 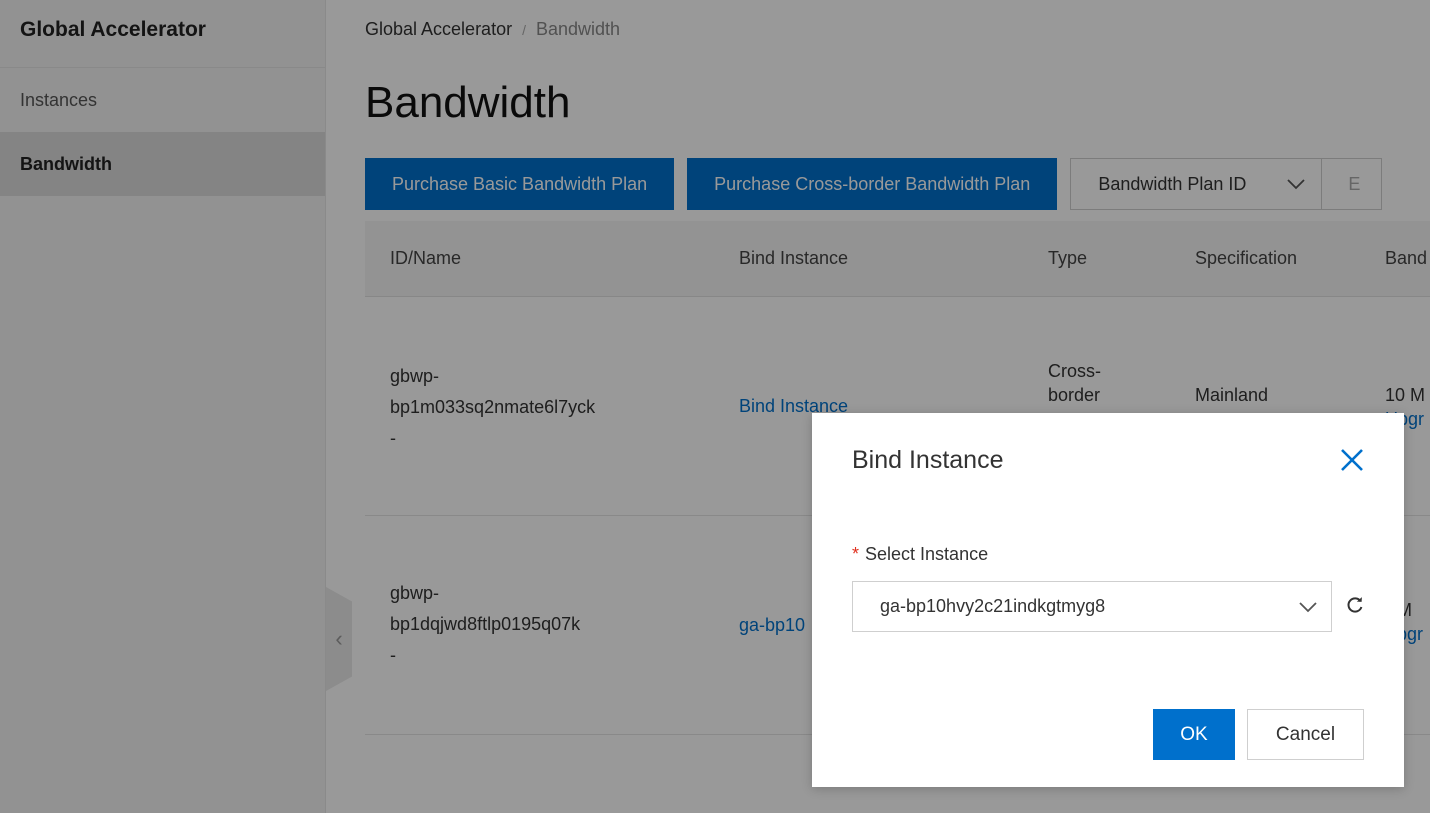 I want to click on chevron-down-icon, so click(x=1308, y=607).